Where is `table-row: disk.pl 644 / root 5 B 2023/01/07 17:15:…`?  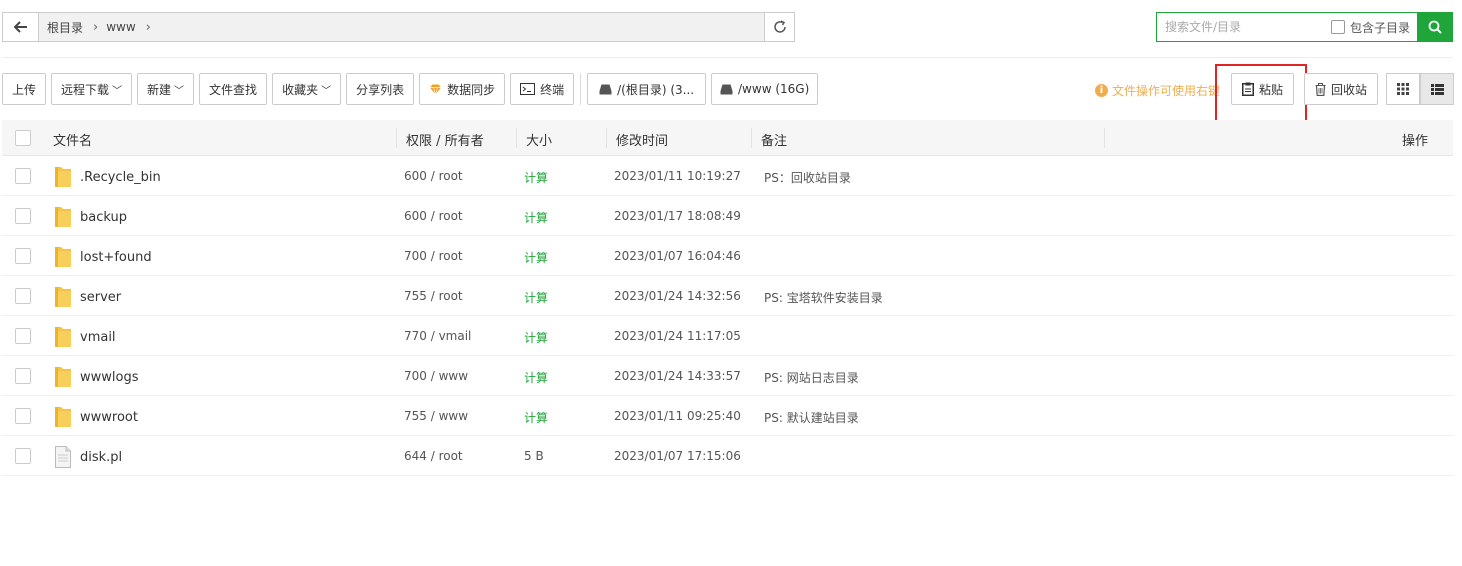 table-row: disk.pl 644 / root 5 B 2023/01/07 17:15:… is located at coordinates (727, 456).